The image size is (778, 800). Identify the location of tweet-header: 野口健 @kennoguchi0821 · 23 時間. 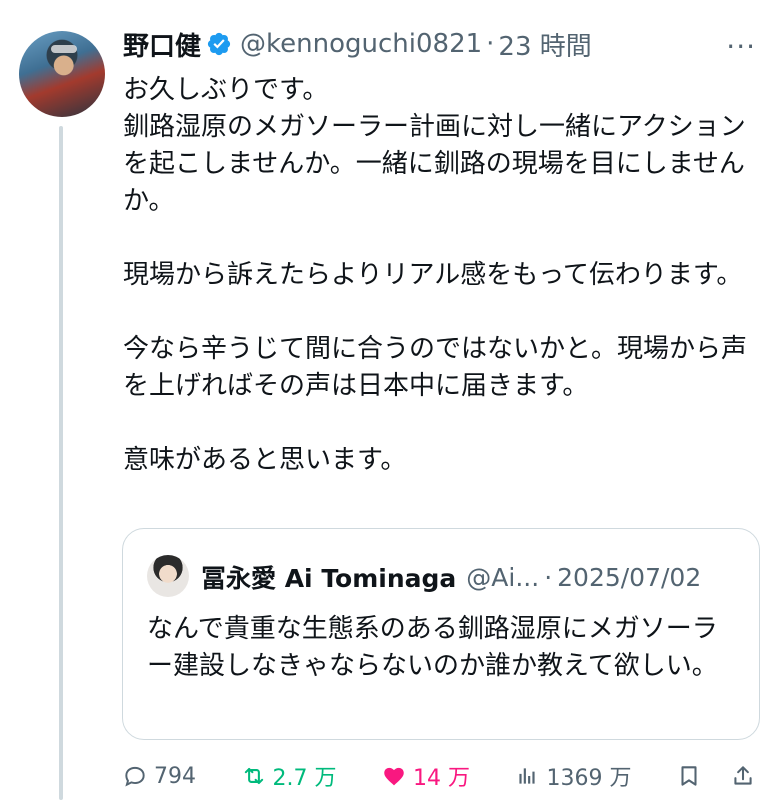
(357, 44).